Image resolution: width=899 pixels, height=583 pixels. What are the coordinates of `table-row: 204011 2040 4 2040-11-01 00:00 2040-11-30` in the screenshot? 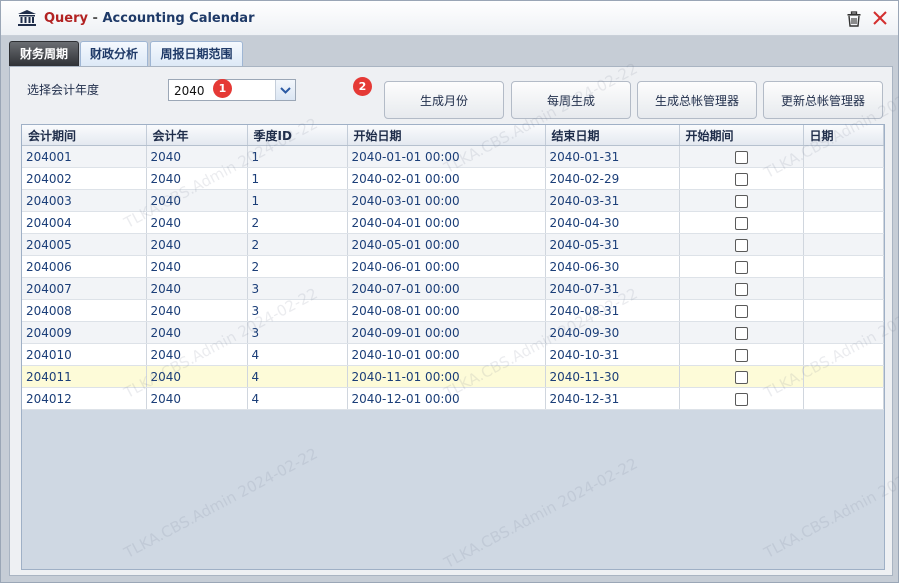 It's located at (453, 376).